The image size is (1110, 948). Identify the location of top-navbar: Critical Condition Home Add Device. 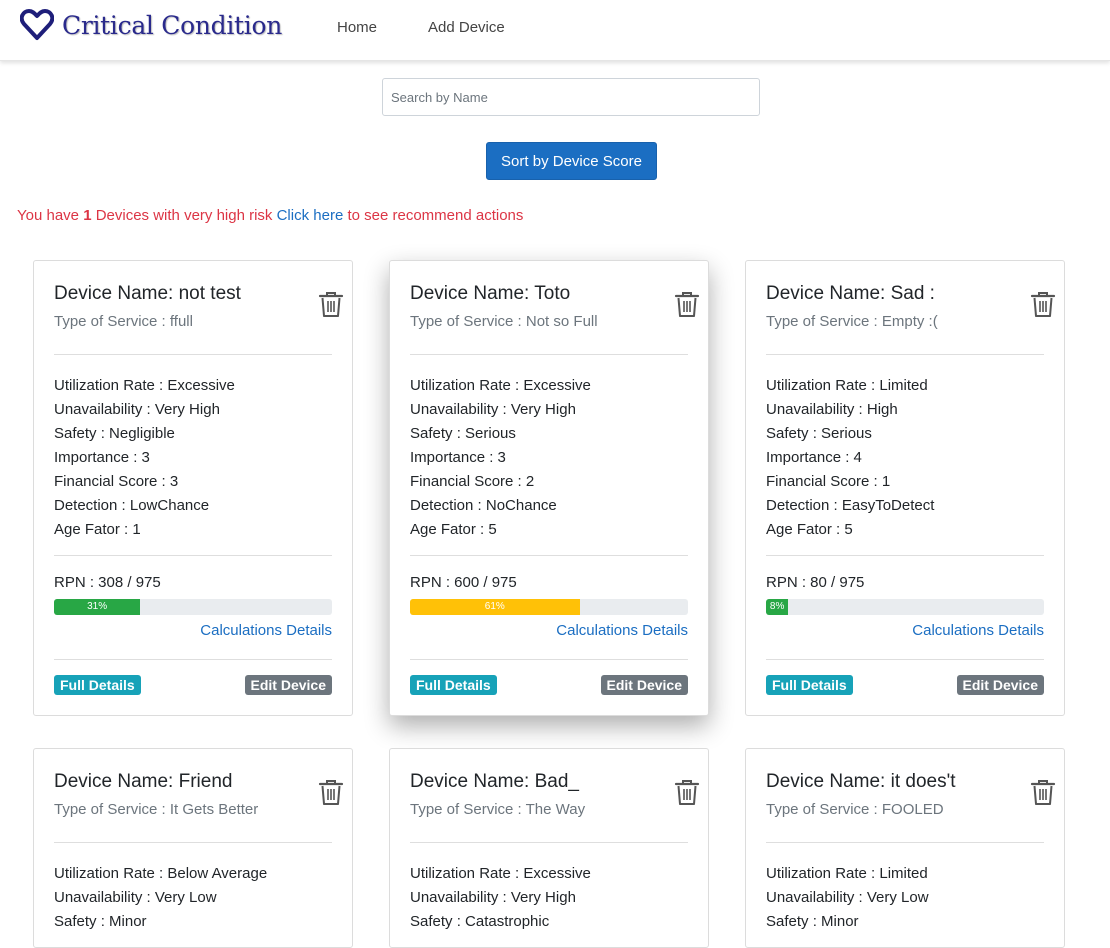
(555, 30).